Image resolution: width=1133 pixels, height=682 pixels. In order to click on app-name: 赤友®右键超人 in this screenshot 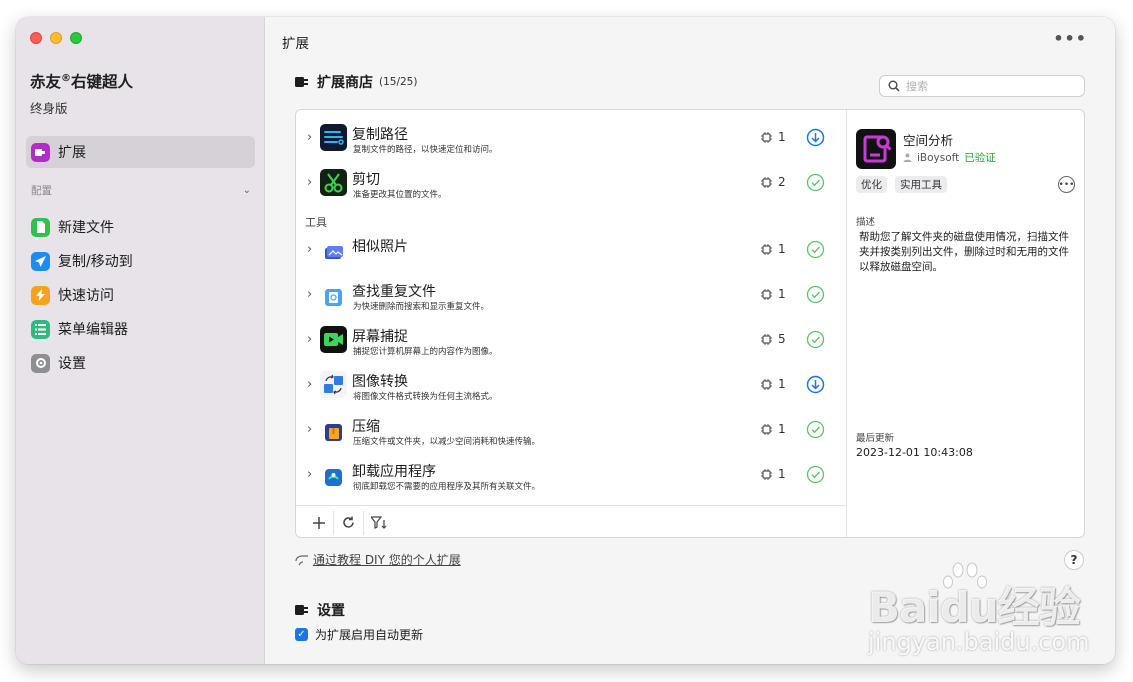, I will do `click(82, 81)`.